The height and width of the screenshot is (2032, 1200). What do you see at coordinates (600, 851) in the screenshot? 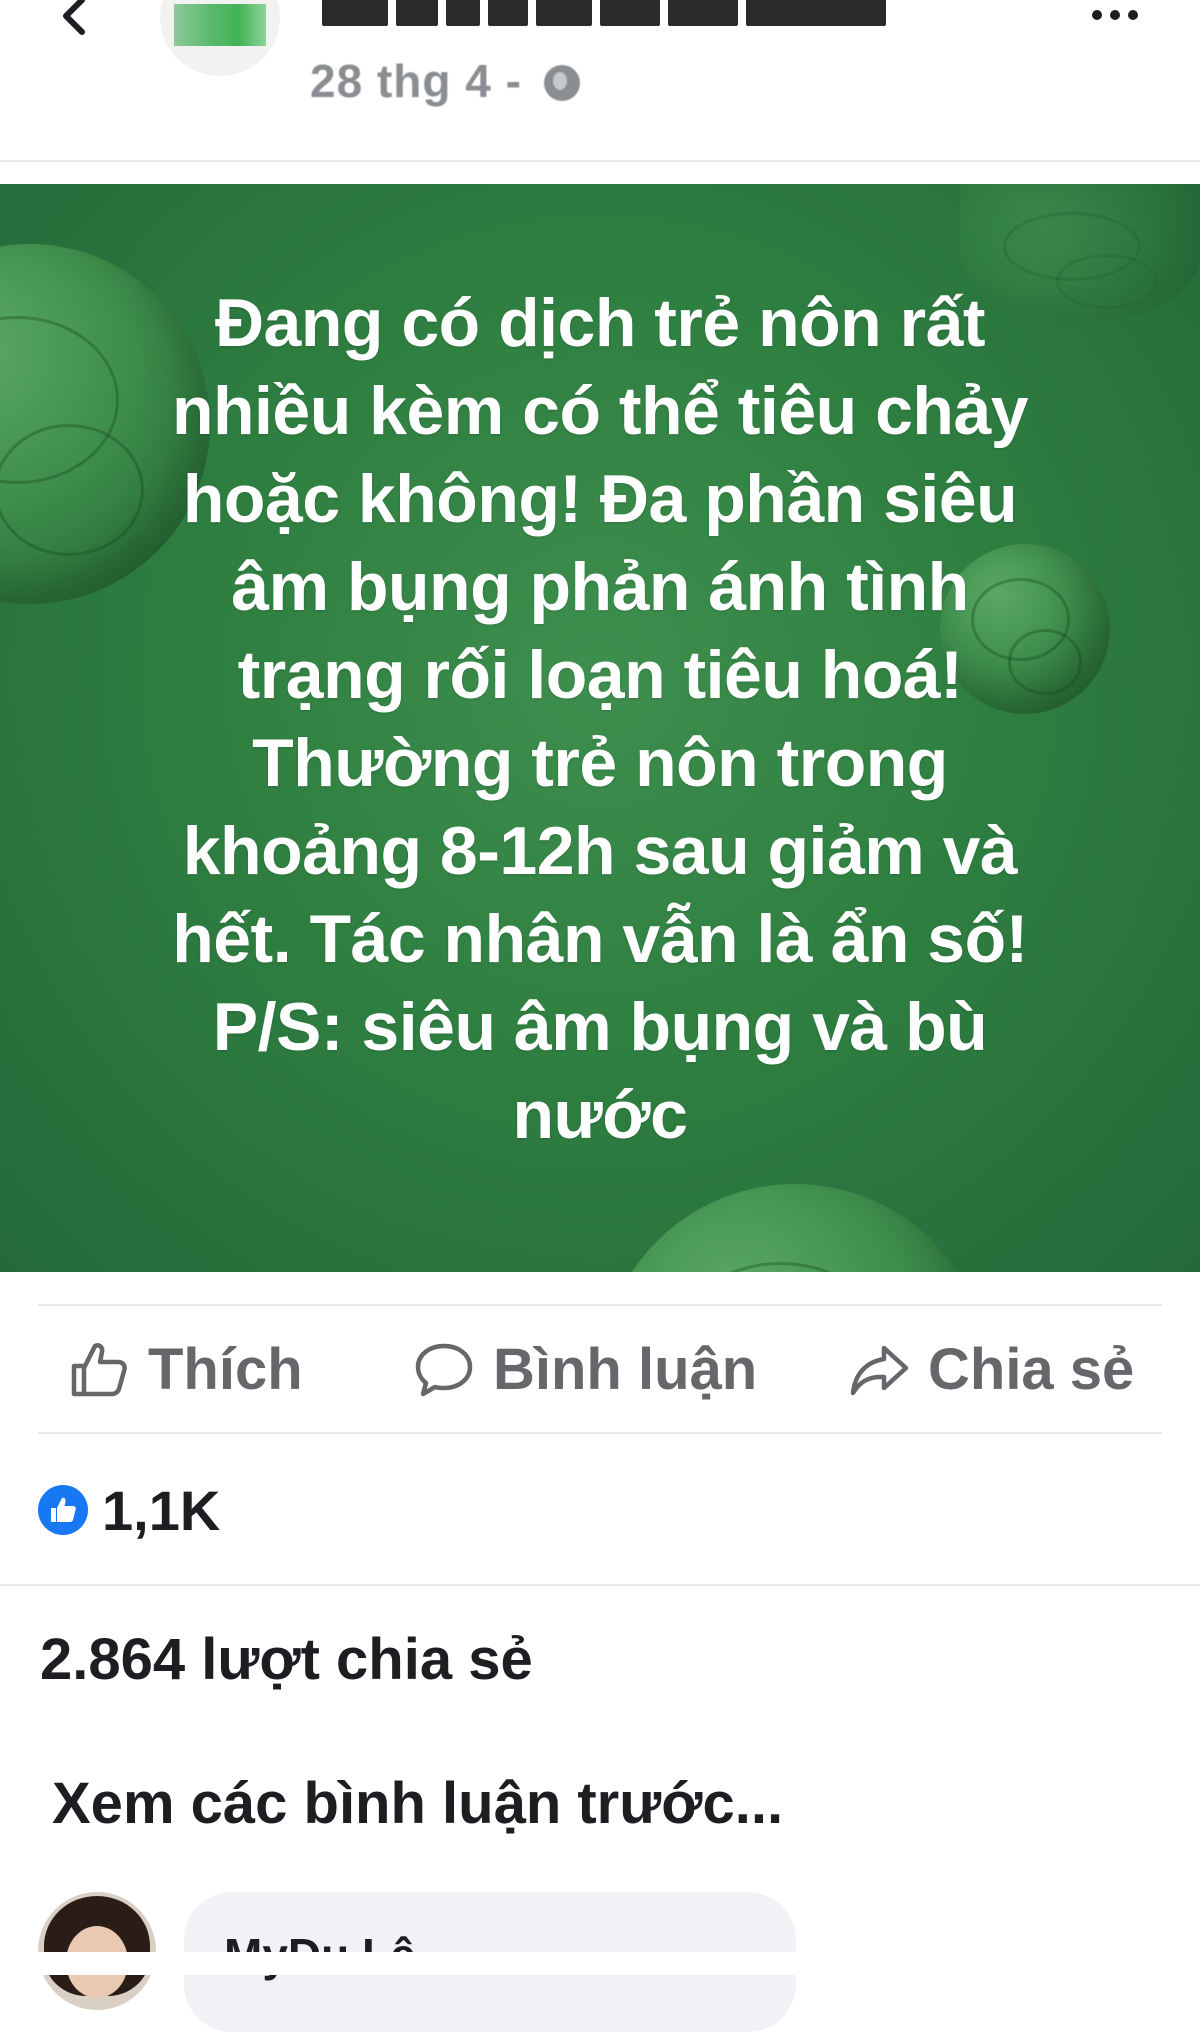
I see `post-text-line: khoảng 8-12h sau giảm và` at bounding box center [600, 851].